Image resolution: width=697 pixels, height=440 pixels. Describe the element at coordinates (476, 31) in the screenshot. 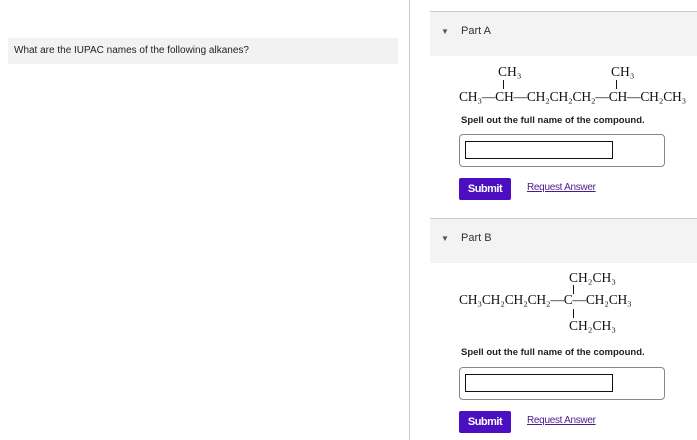

I see `part-a-label: Part A` at that location.